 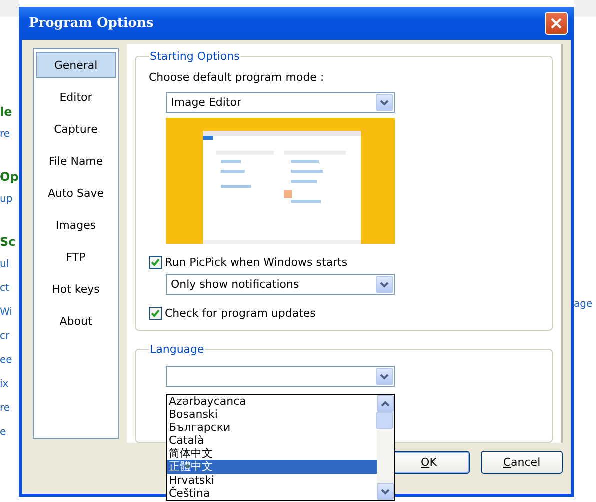 What do you see at coordinates (522, 462) in the screenshot?
I see `dialog-button: Cancel` at bounding box center [522, 462].